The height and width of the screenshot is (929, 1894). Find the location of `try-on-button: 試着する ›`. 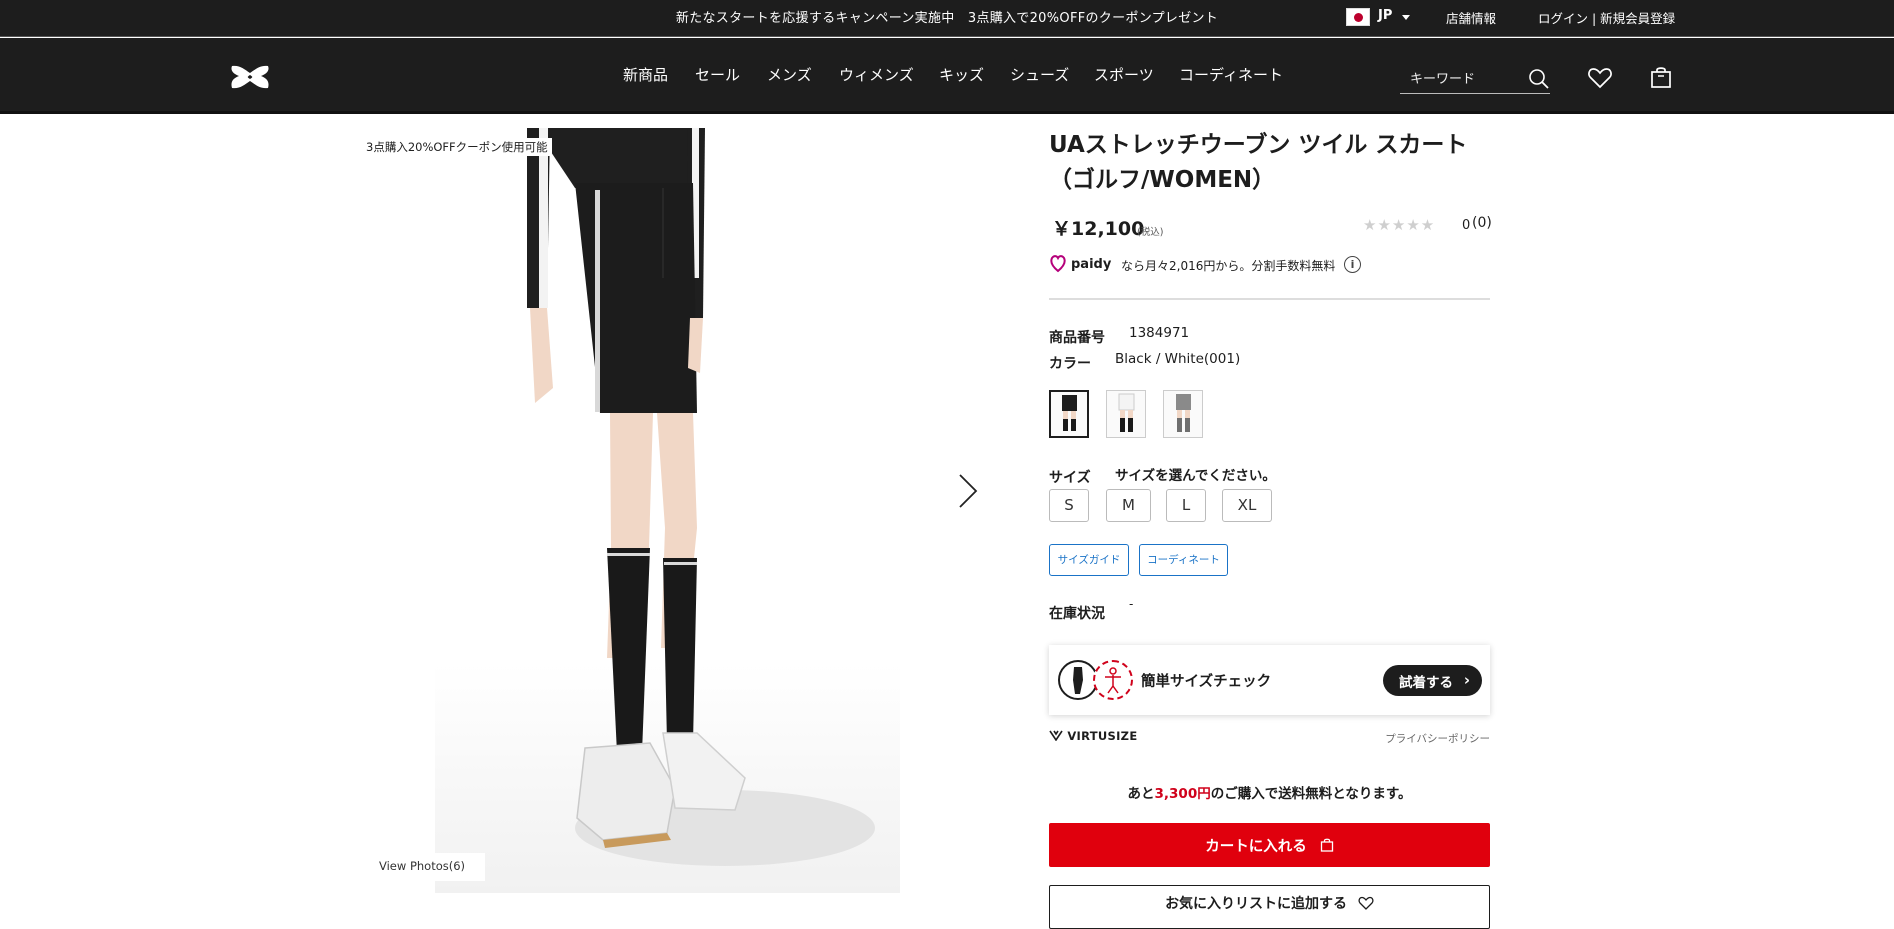

try-on-button: 試着する › is located at coordinates (1432, 680).